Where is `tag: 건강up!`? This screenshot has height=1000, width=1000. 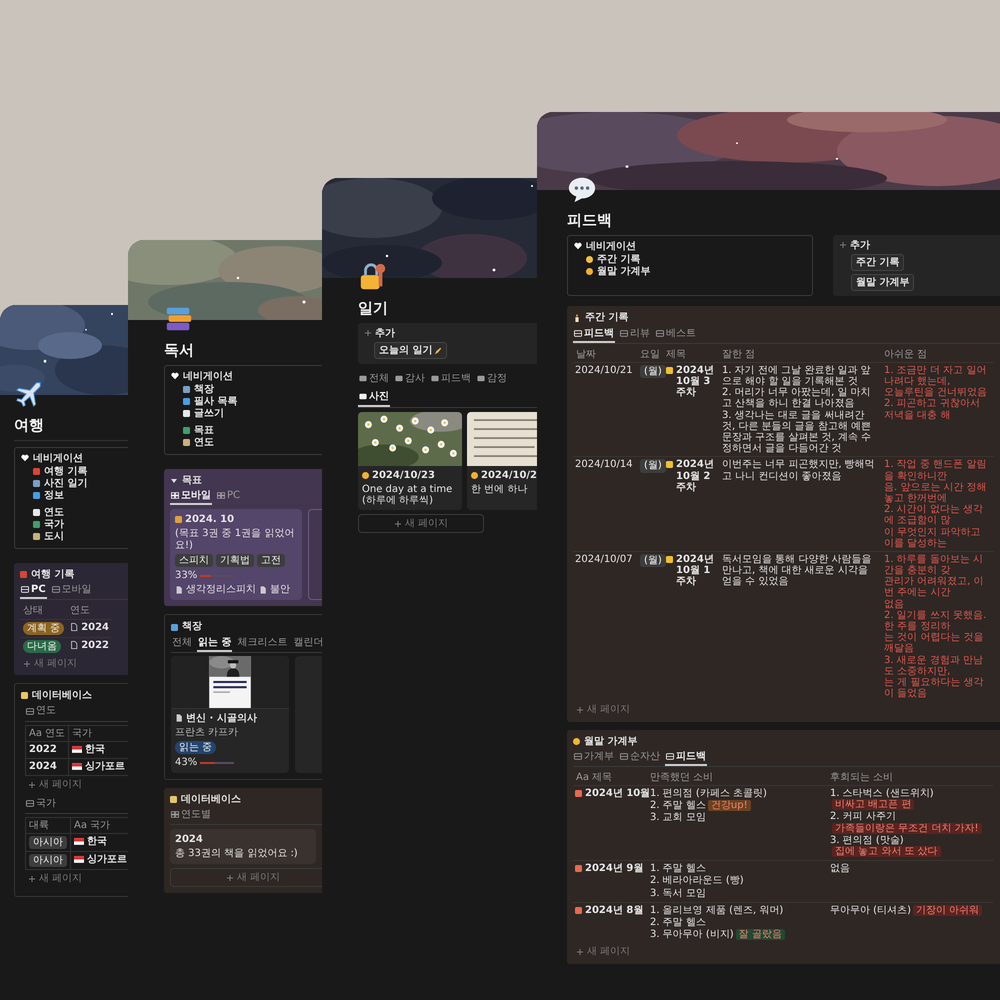
tag: 건강up! is located at coordinates (729, 806).